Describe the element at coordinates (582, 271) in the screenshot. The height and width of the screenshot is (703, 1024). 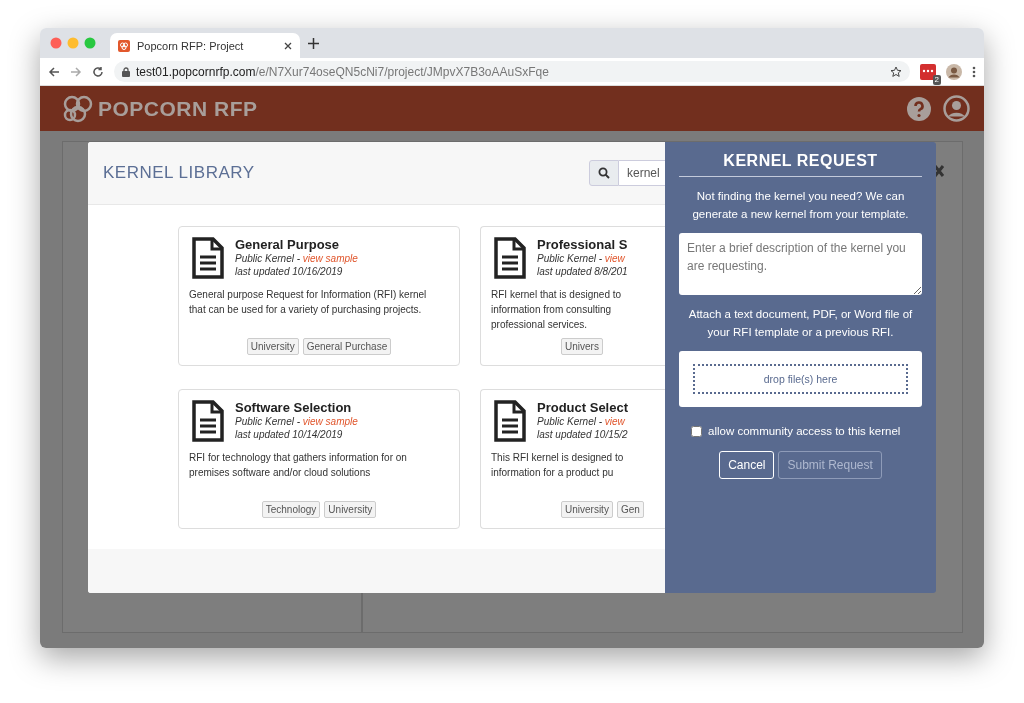
I see `kernel-updated: last updated 8/8/201` at that location.